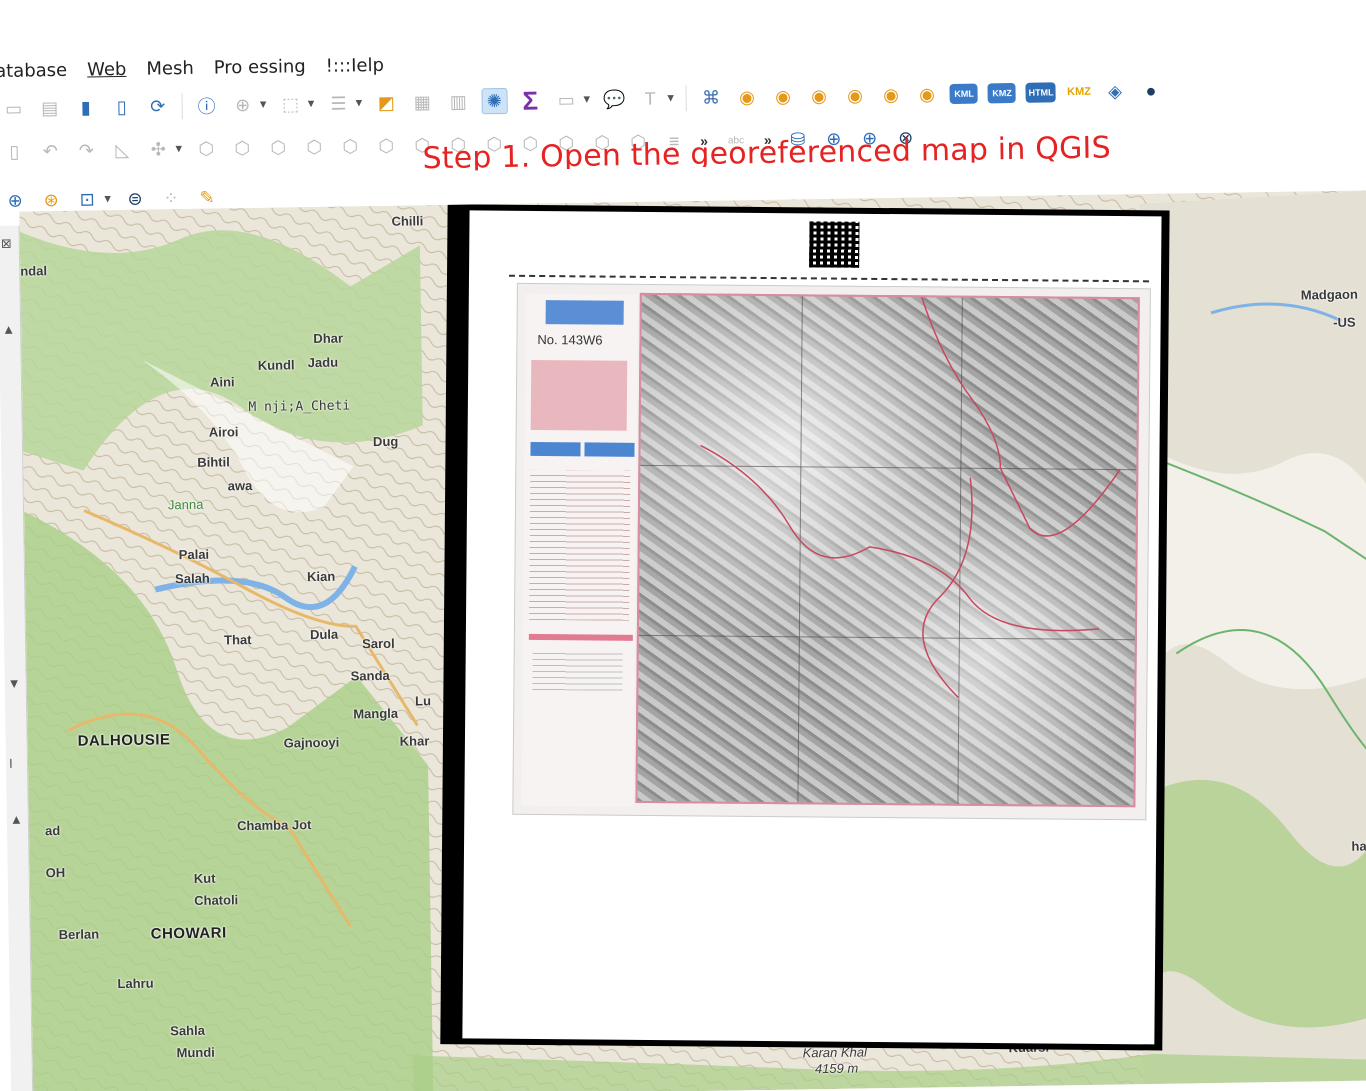 Image resolution: width=1366 pixels, height=1091 pixels. Describe the element at coordinates (323, 362) in the screenshot. I see `place-label: Jadu` at that location.